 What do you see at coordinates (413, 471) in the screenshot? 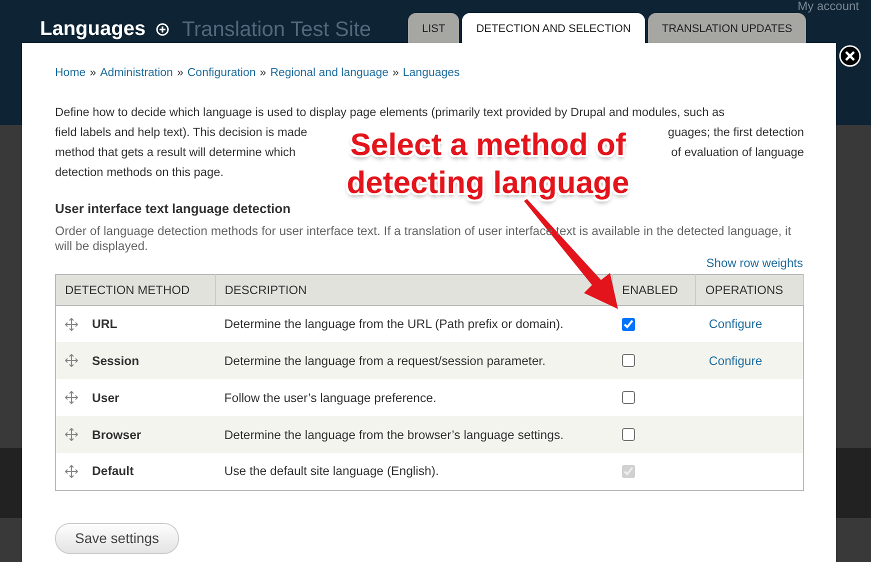
I see `description-cell: Use the default site language (English).` at bounding box center [413, 471].